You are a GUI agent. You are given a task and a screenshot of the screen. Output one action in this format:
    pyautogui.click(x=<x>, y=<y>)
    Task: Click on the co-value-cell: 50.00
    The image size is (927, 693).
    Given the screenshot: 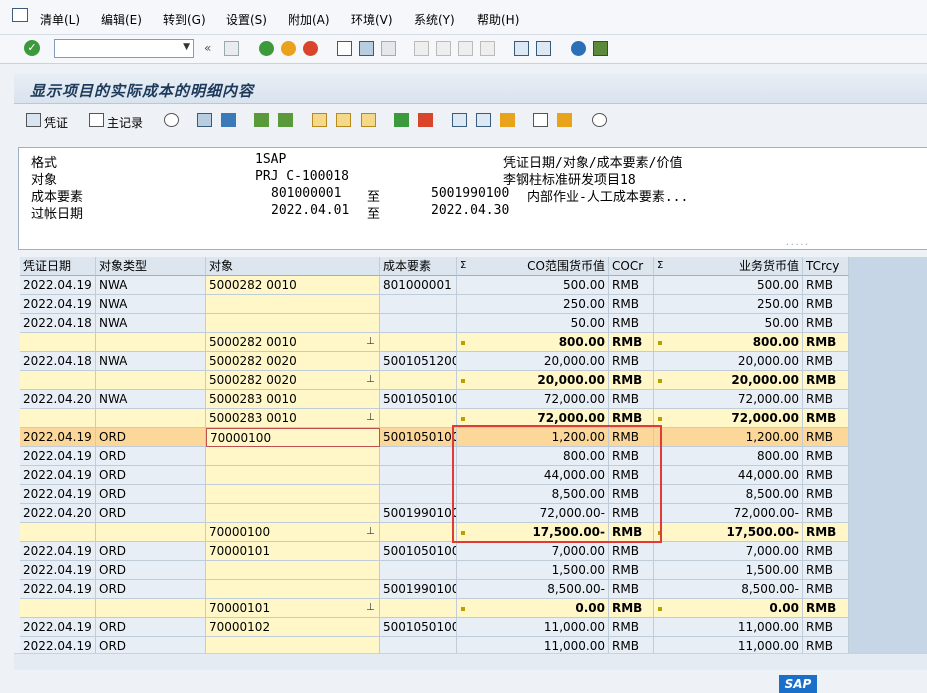 What is the action you would take?
    pyautogui.click(x=533, y=323)
    